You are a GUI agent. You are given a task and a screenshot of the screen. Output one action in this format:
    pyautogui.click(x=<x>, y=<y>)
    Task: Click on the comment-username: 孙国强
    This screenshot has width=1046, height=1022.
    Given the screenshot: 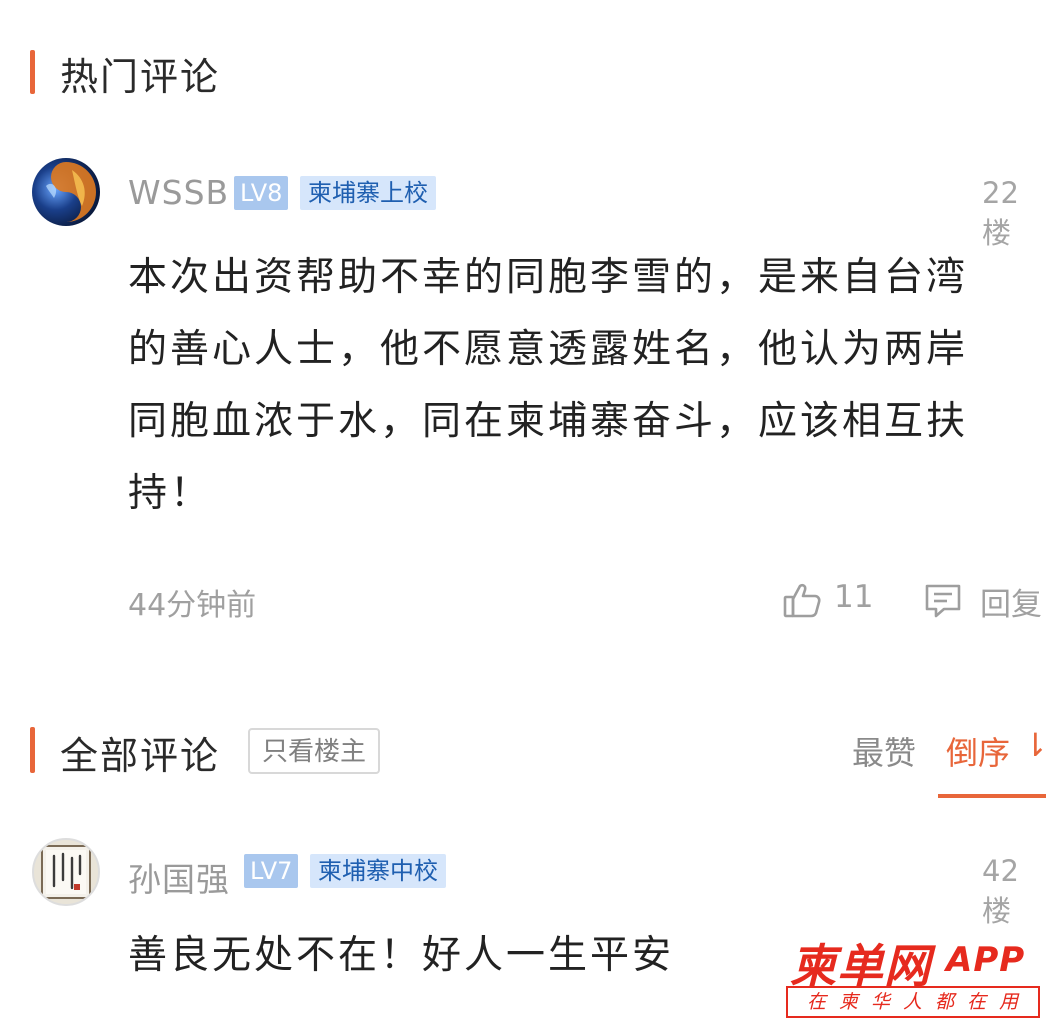 What is the action you would take?
    pyautogui.click(x=179, y=877)
    